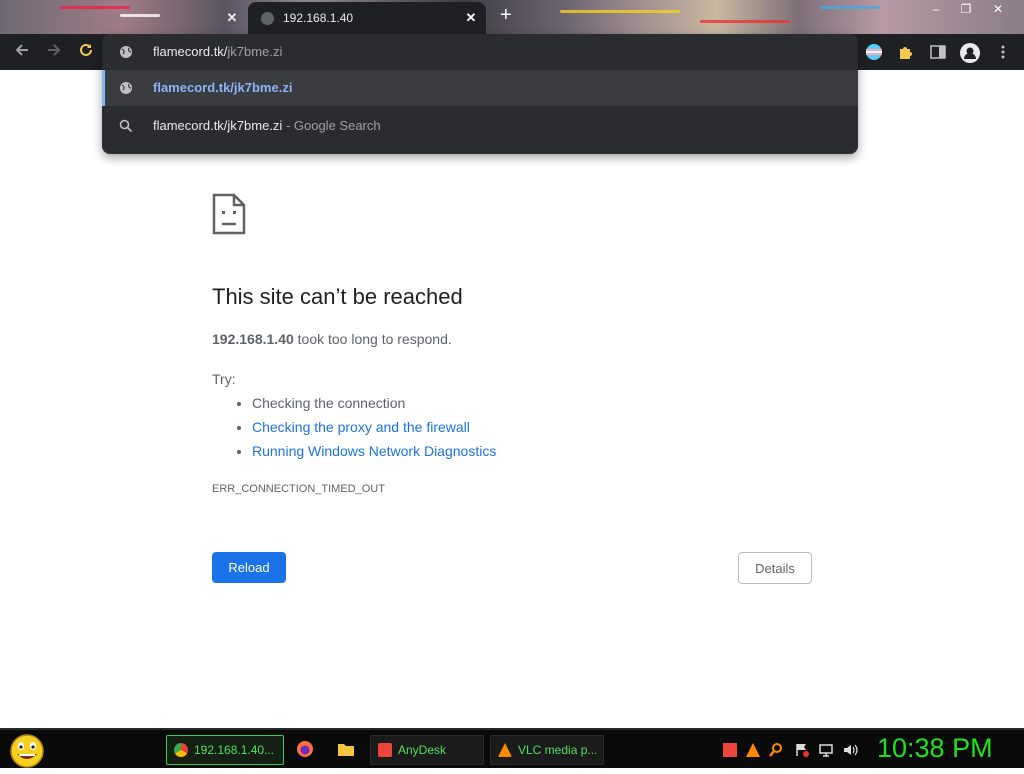 The height and width of the screenshot is (774, 1024). I want to click on selection-indicator, so click(103, 88).